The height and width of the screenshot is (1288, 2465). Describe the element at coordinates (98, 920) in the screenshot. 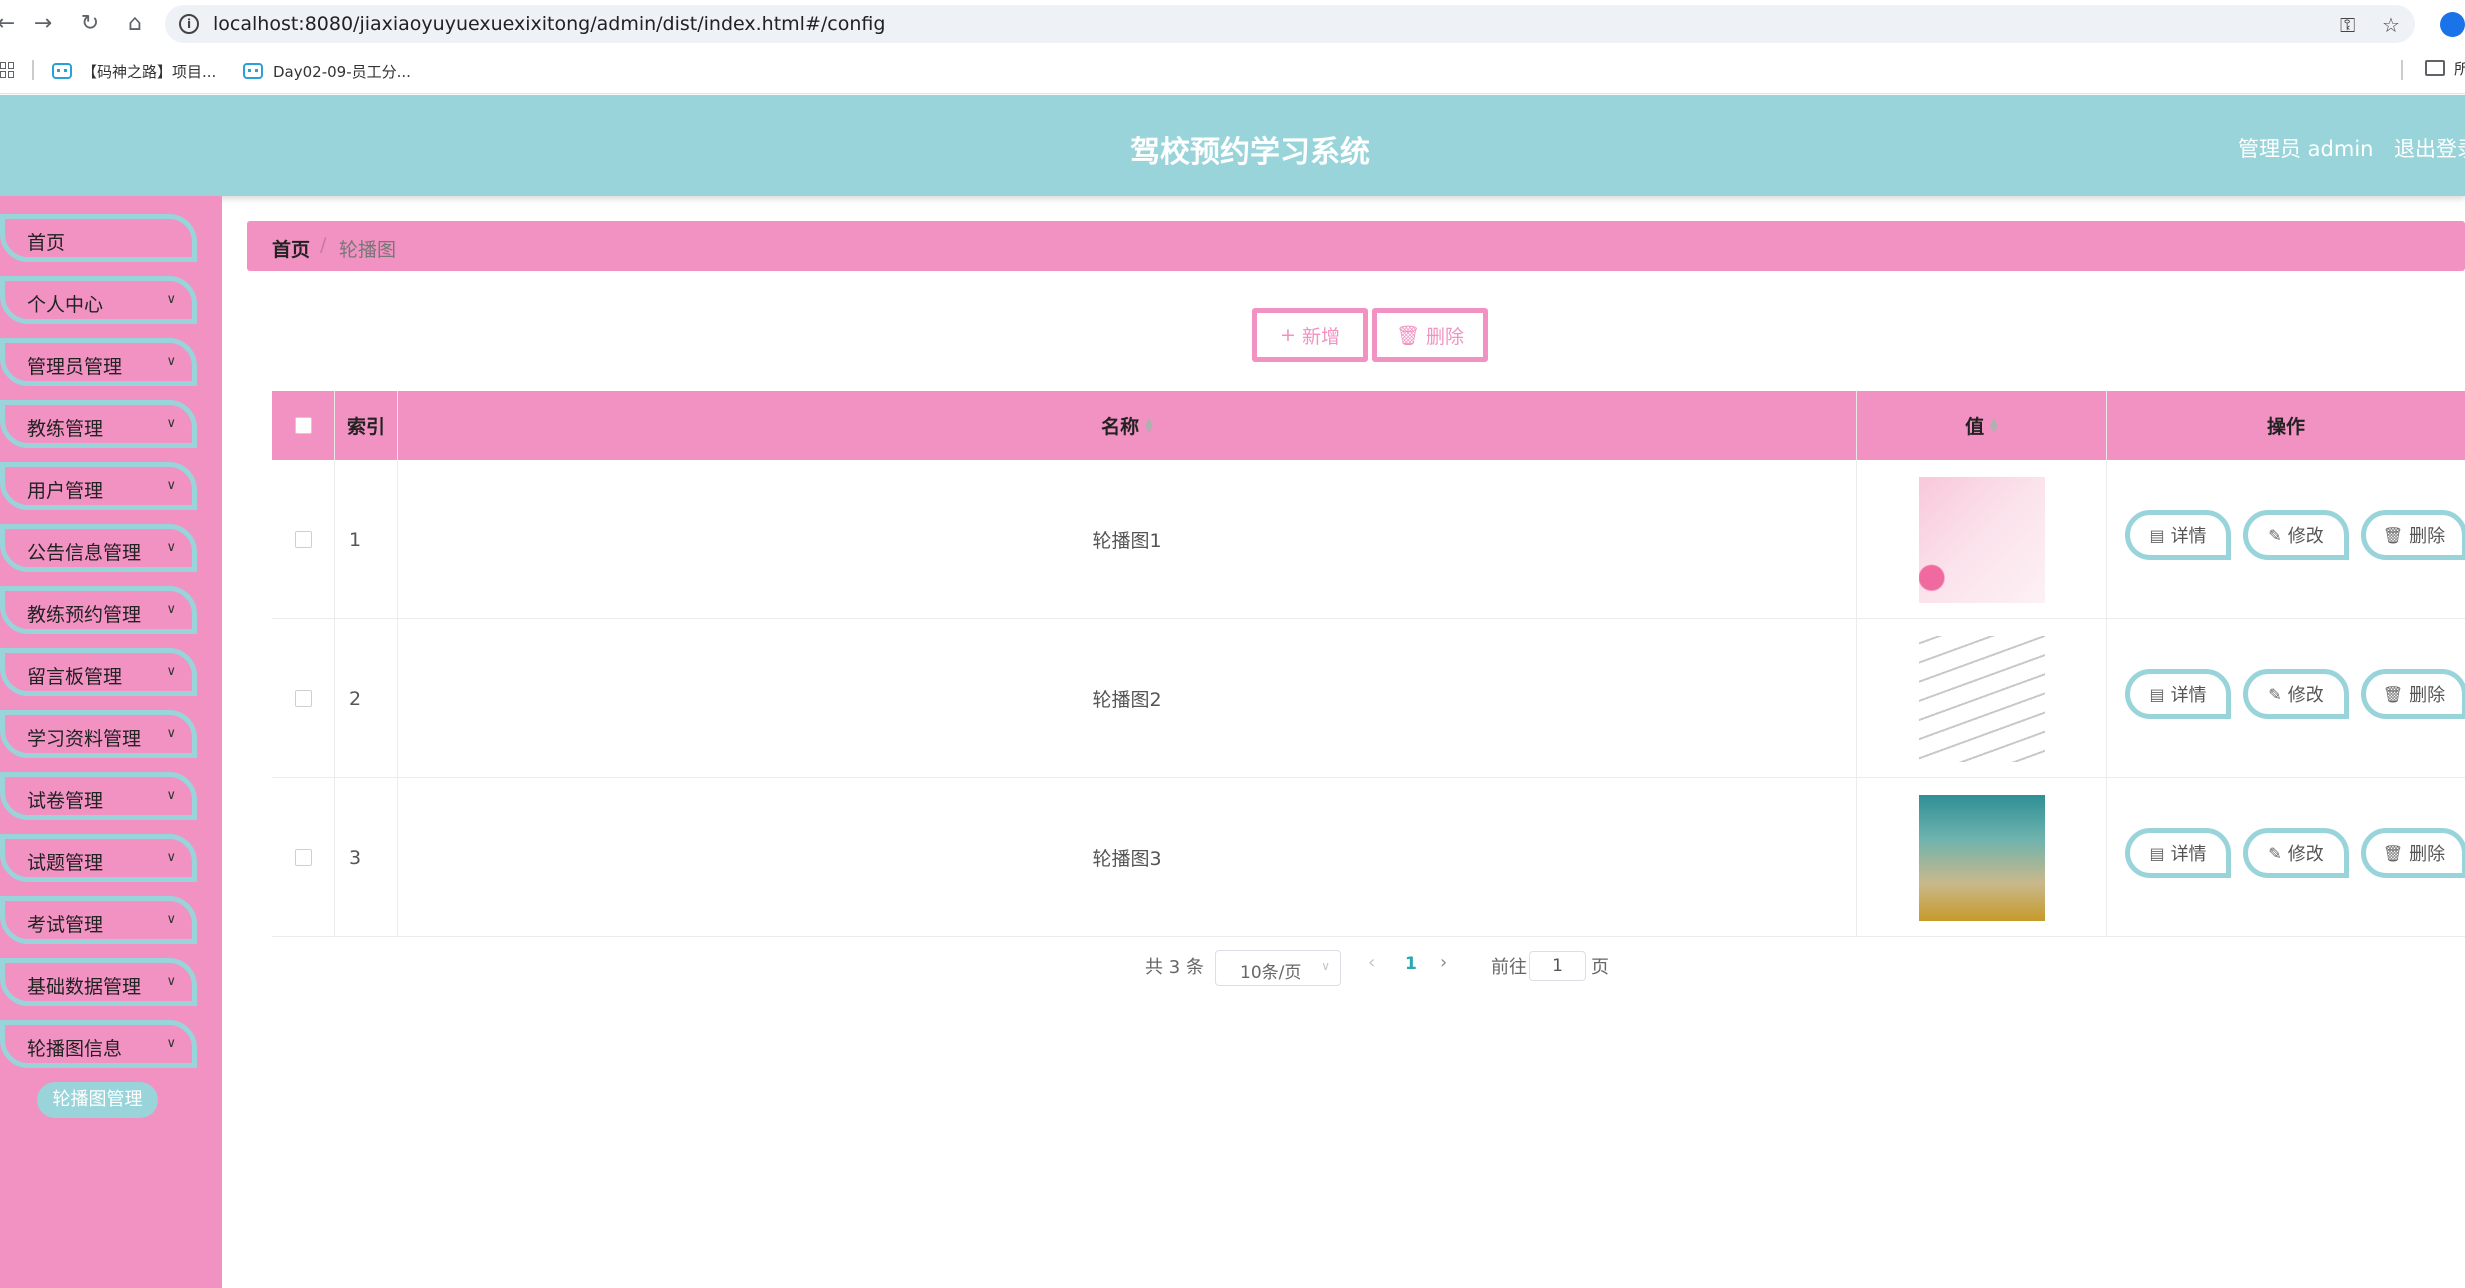

I see `sidebar-item: 考试管理 ∨` at that location.